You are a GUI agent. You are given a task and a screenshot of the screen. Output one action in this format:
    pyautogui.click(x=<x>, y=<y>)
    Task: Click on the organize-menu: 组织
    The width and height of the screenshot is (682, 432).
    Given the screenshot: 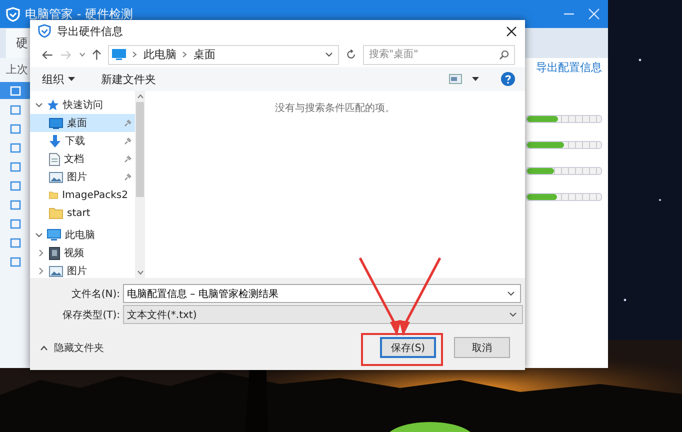 What is the action you would take?
    pyautogui.click(x=53, y=79)
    